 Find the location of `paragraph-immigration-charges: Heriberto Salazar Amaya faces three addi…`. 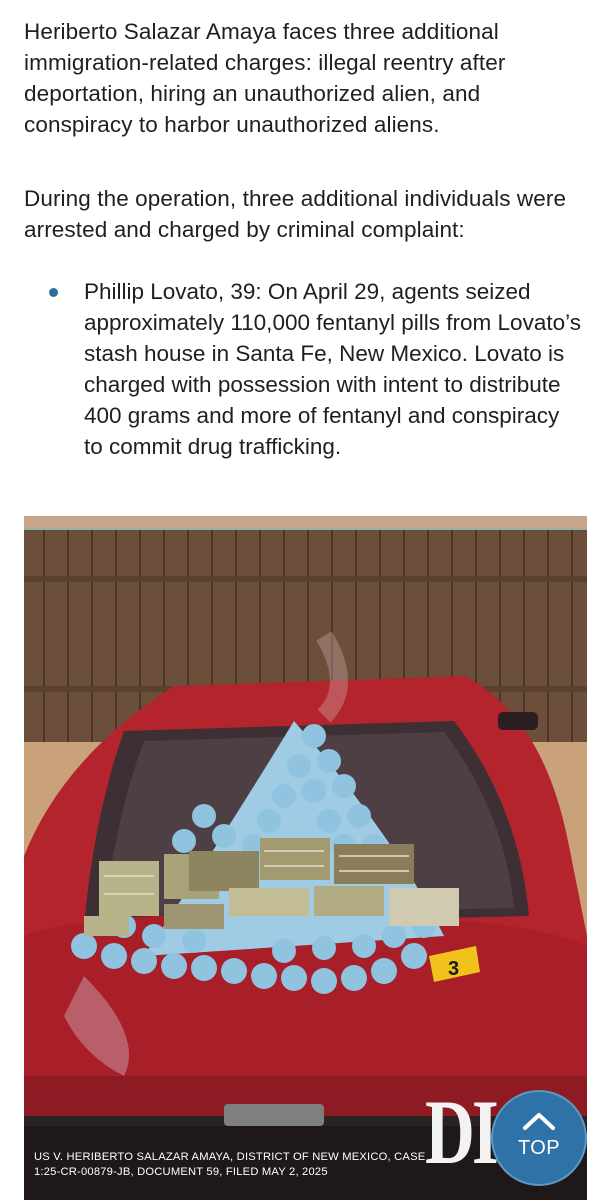

paragraph-immigration-charges: Heriberto Salazar Amaya faces three addi… is located at coordinates (265, 78).